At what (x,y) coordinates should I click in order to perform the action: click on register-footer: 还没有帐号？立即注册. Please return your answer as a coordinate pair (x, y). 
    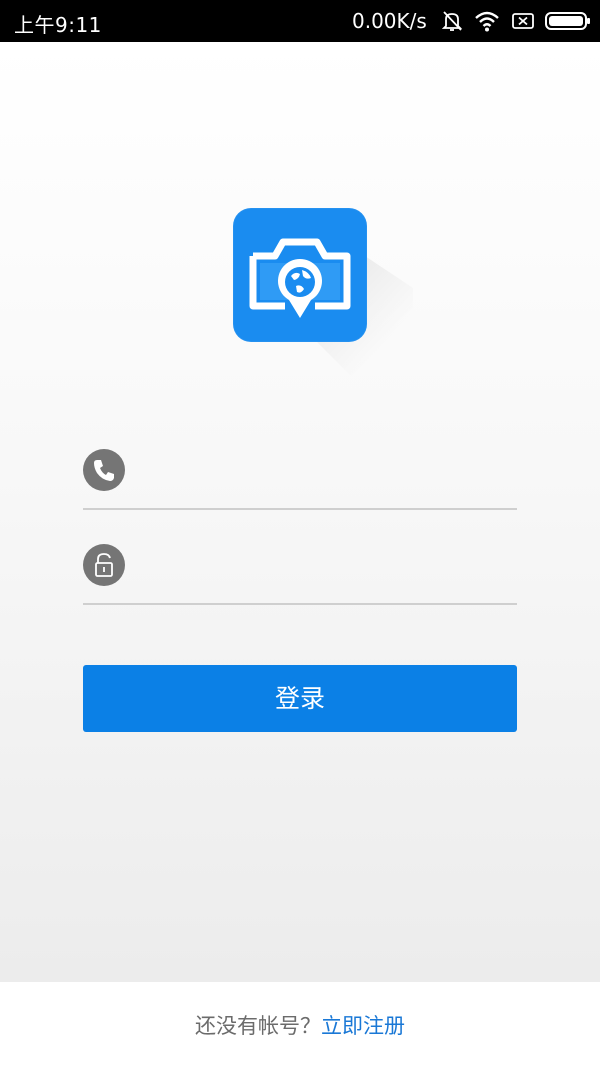
    Looking at the image, I should click on (300, 1024).